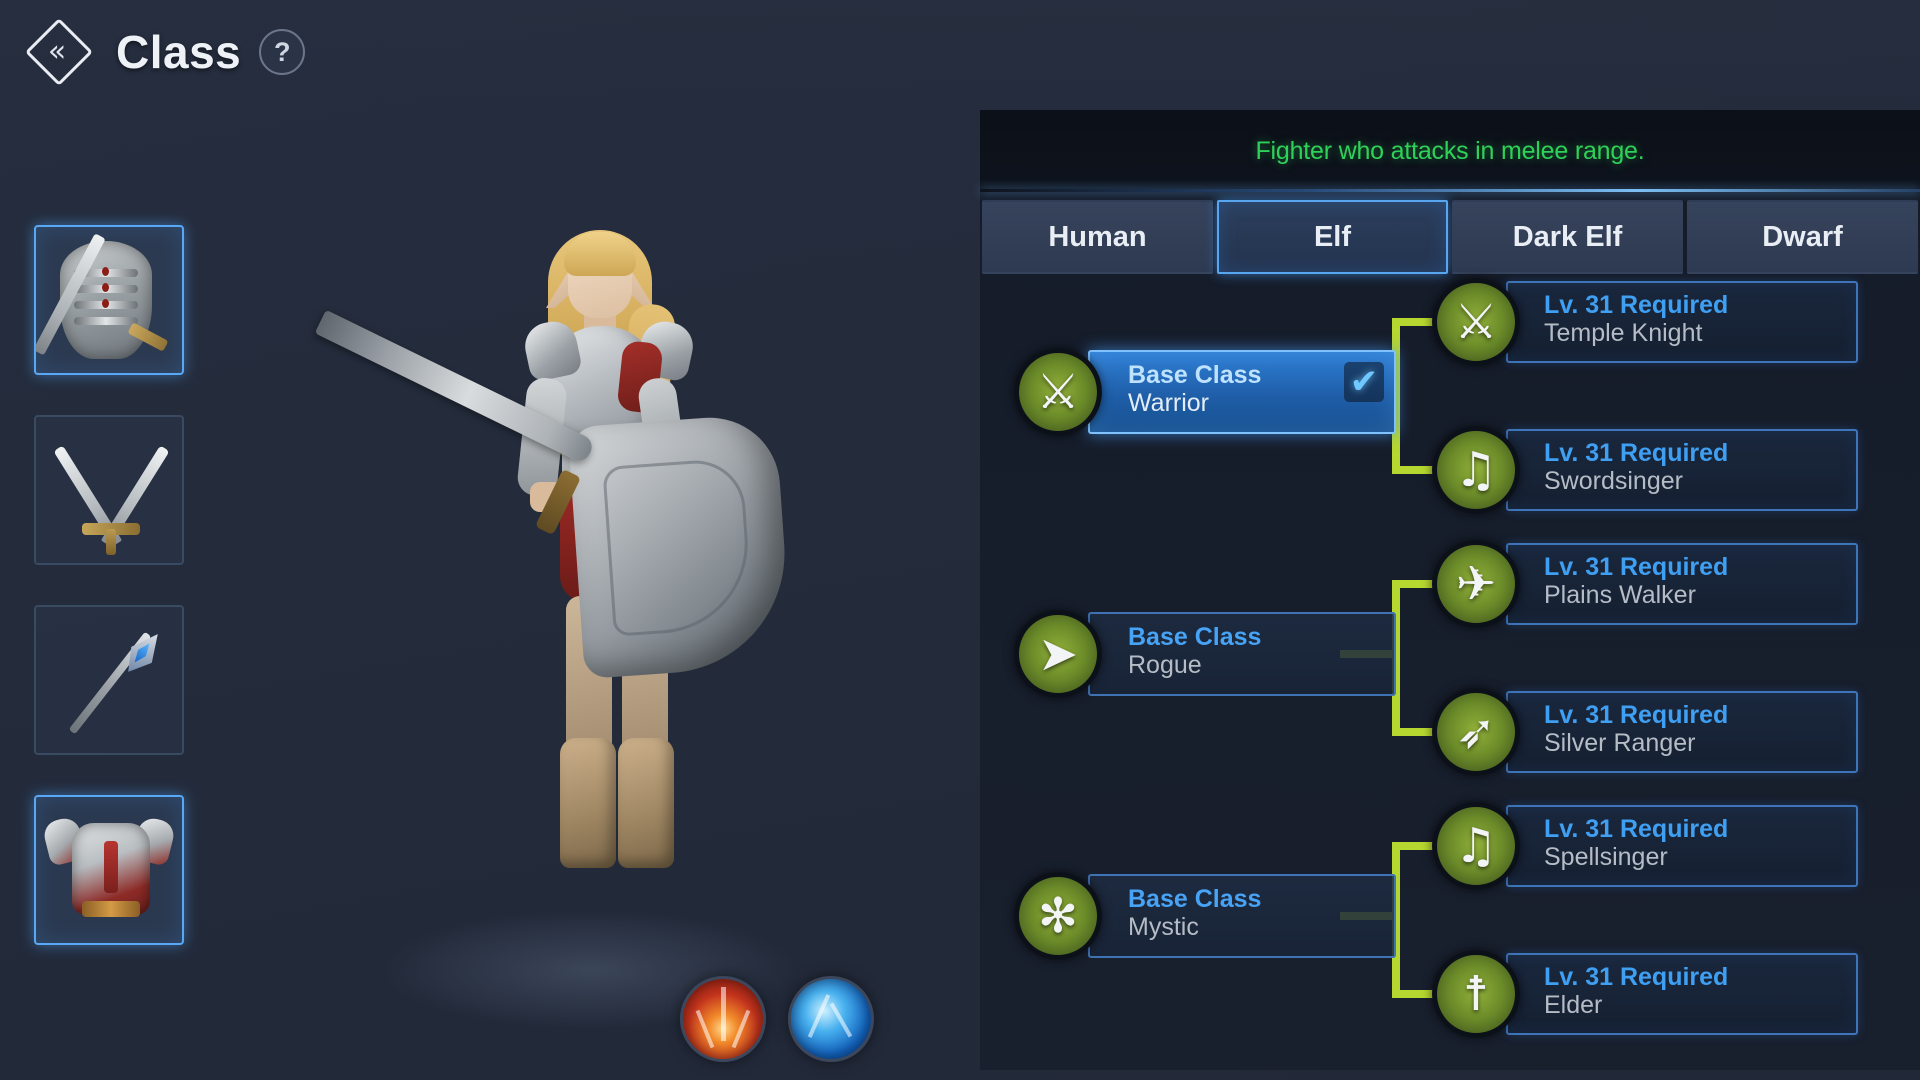  What do you see at coordinates (1476, 322) in the screenshot?
I see `crossed-swords-arrow-icon: ⚔` at bounding box center [1476, 322].